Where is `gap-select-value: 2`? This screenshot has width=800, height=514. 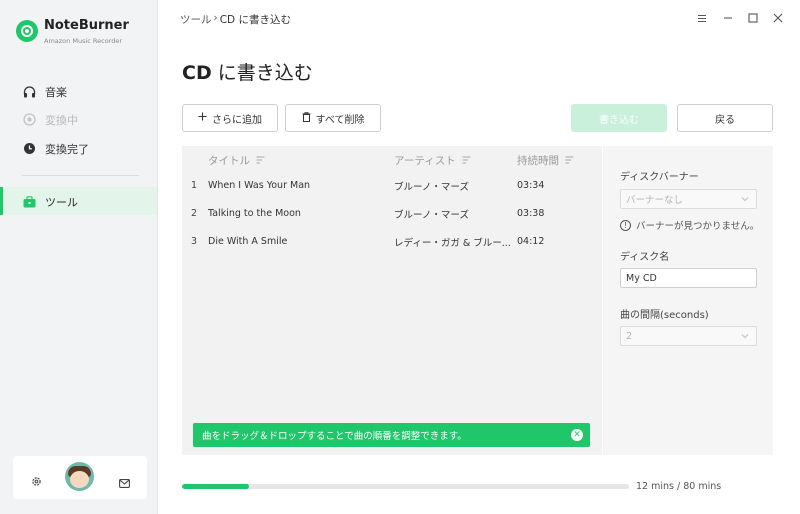 gap-select-value: 2 is located at coordinates (629, 336).